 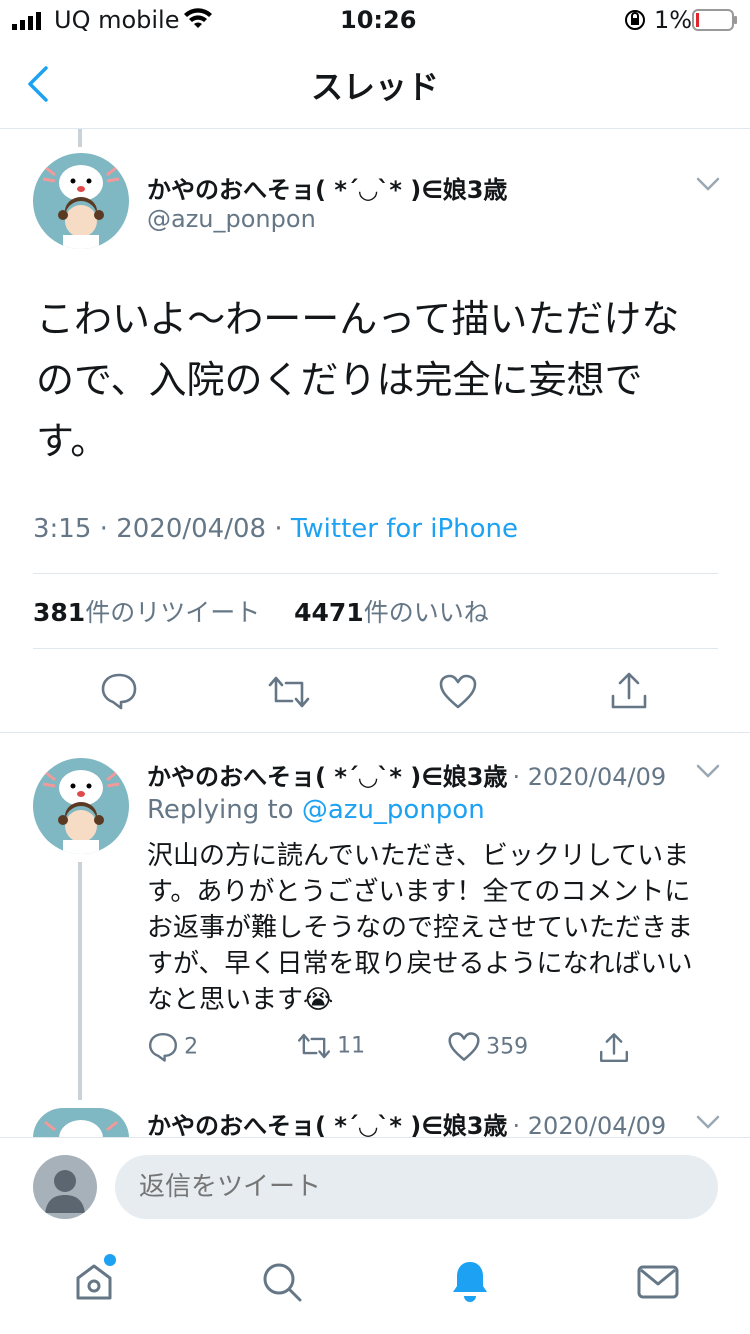 I want to click on battery-percent: 1%, so click(x=673, y=20).